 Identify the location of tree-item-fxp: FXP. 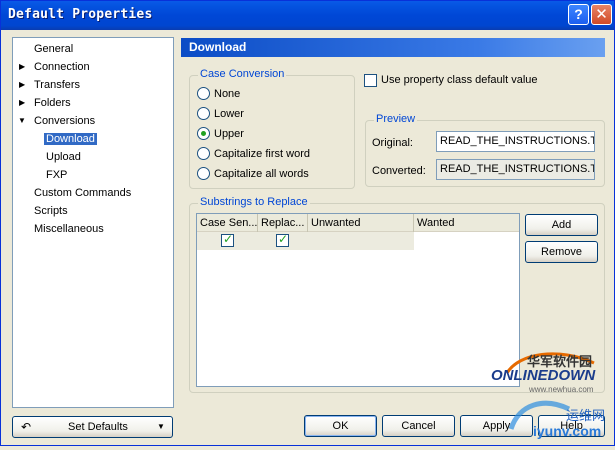
(56, 175).